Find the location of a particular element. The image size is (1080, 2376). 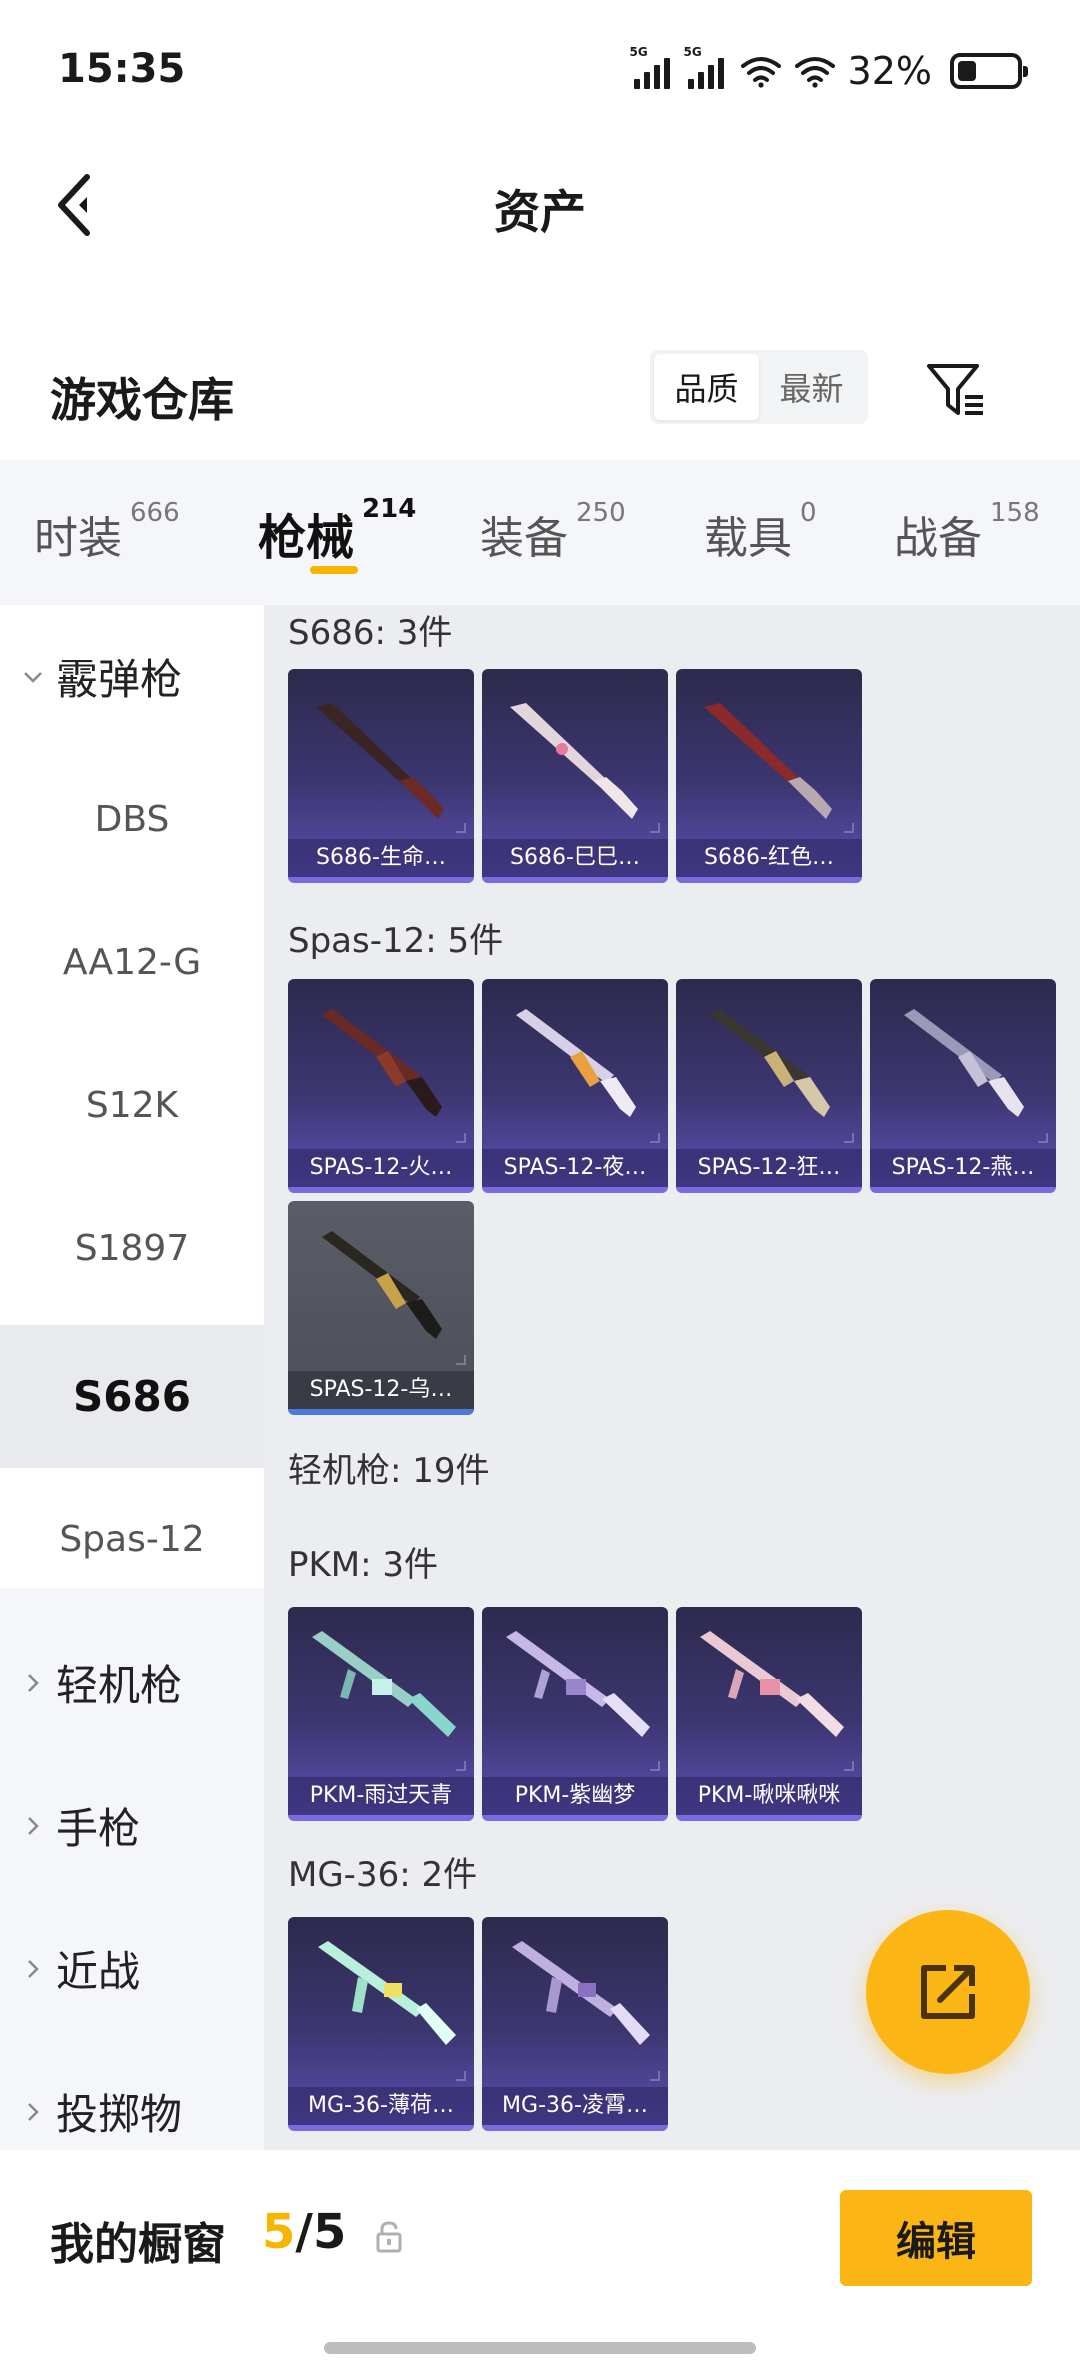

tab-count: 0 is located at coordinates (808, 513).